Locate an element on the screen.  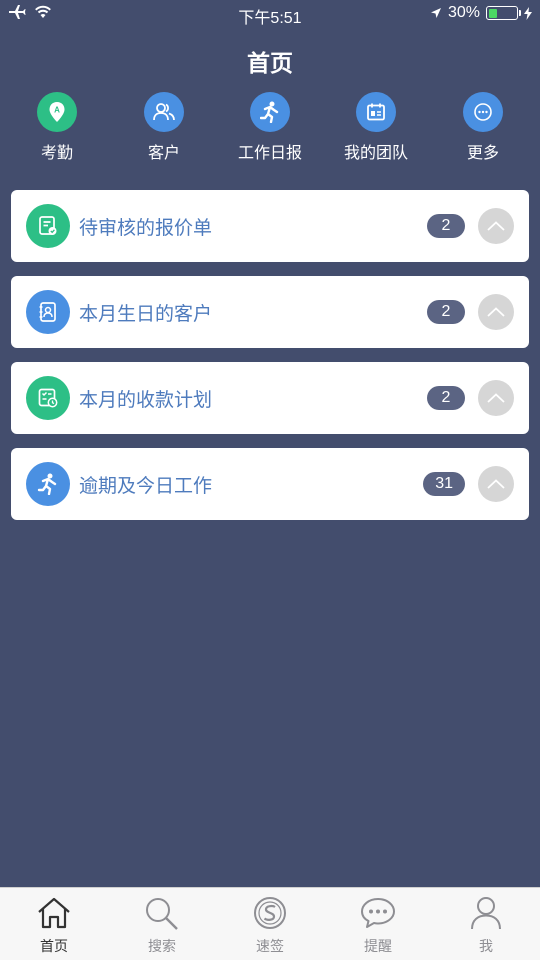
quick-nav-more: 更多 is located at coordinates (483, 127).